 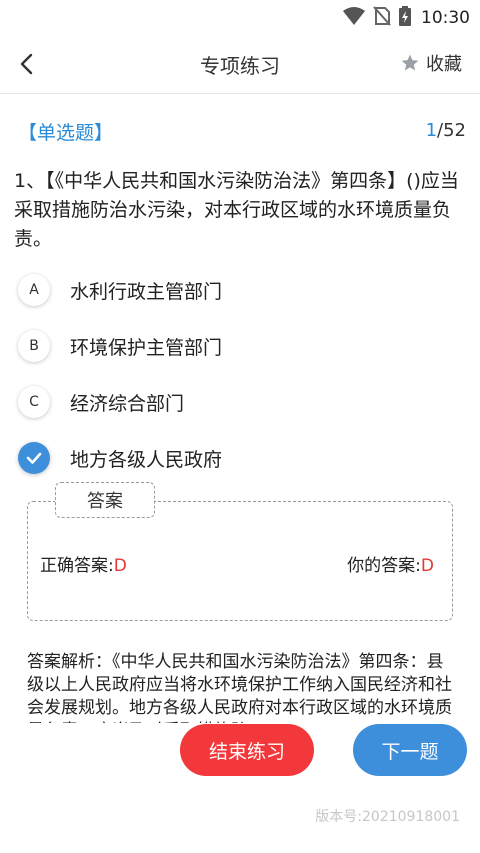 What do you see at coordinates (427, 566) in the screenshot?
I see `your-answer-value: D` at bounding box center [427, 566].